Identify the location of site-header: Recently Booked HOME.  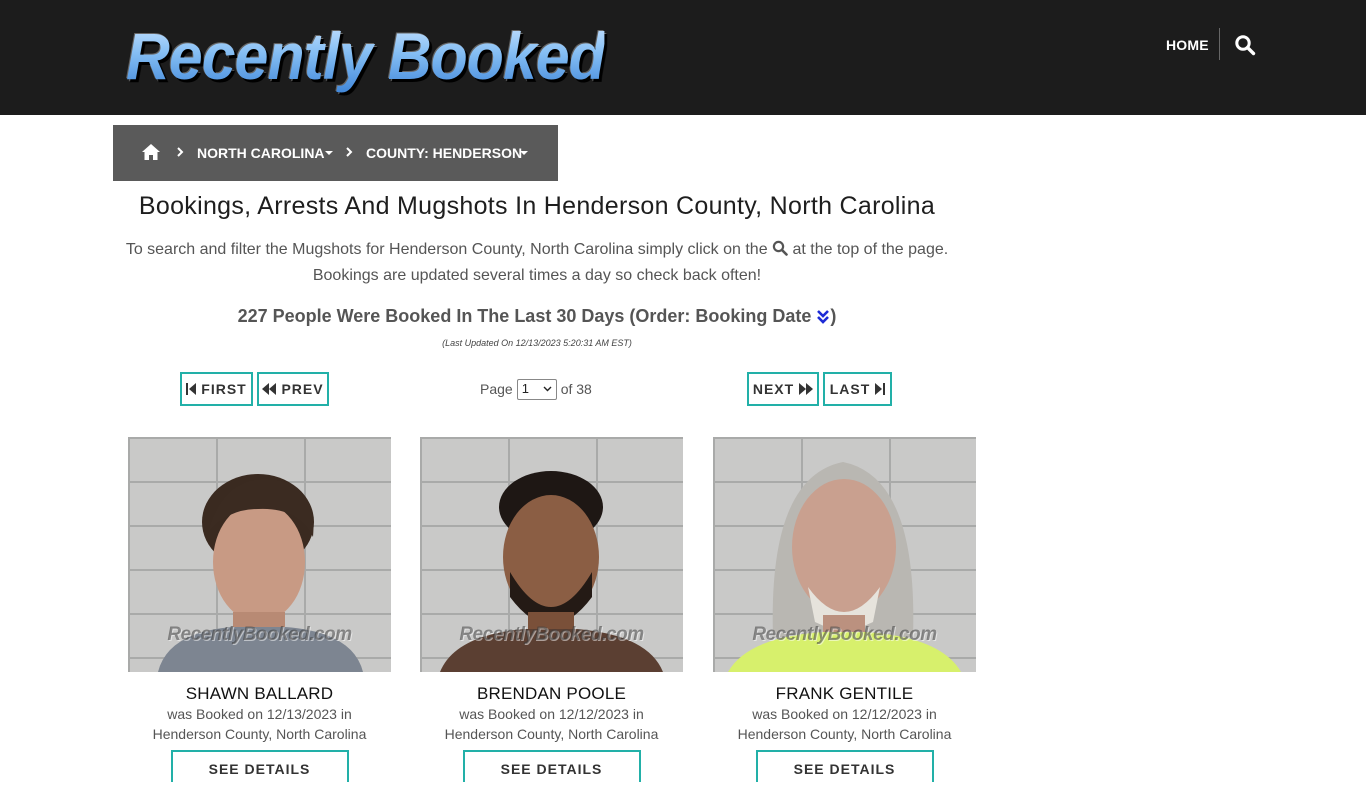
(683, 57).